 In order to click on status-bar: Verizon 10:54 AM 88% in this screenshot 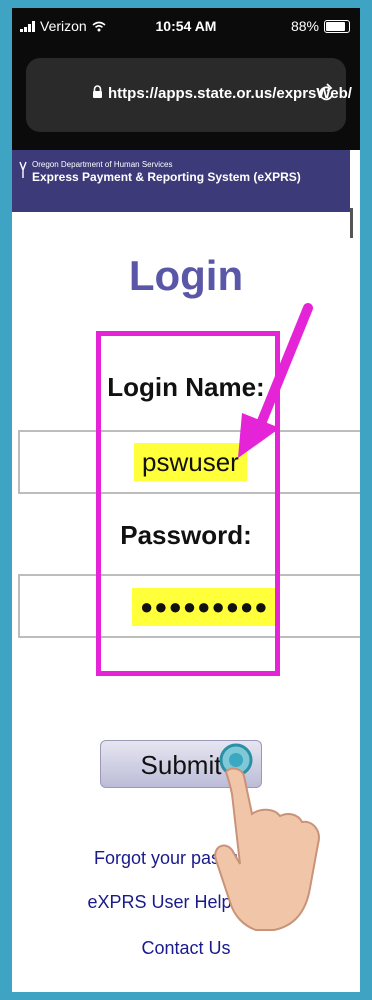, I will do `click(186, 26)`.